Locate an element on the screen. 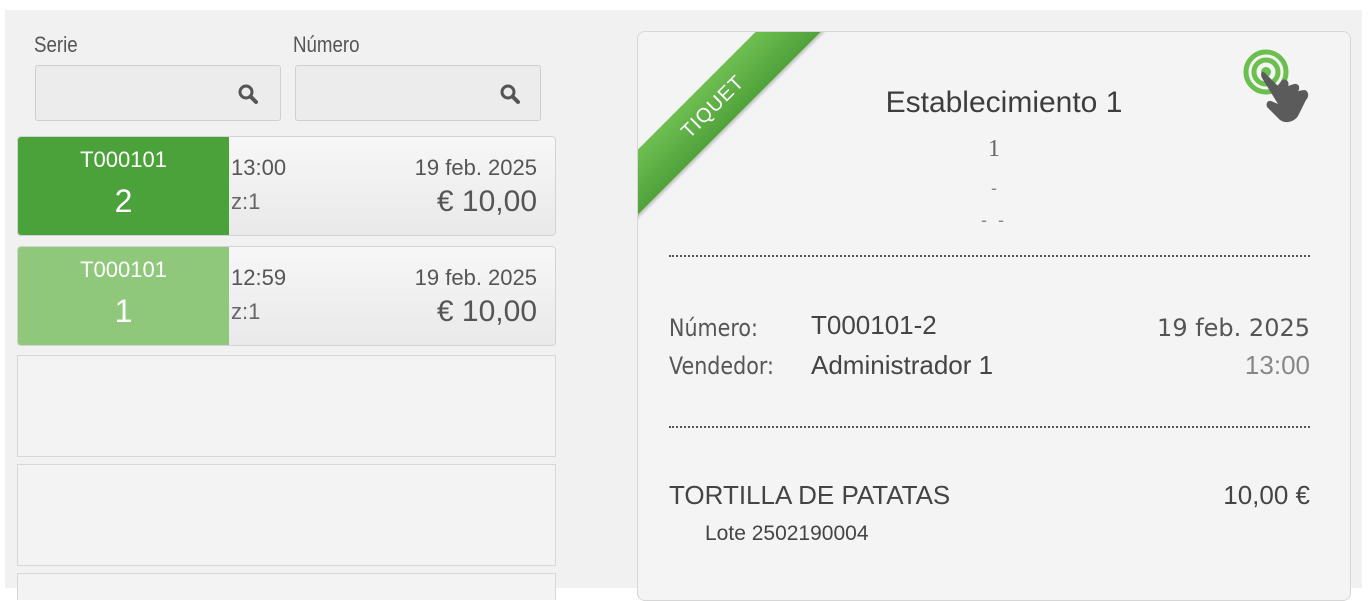  line-item-name: TORTILLA DE PATATAS is located at coordinates (810, 495).